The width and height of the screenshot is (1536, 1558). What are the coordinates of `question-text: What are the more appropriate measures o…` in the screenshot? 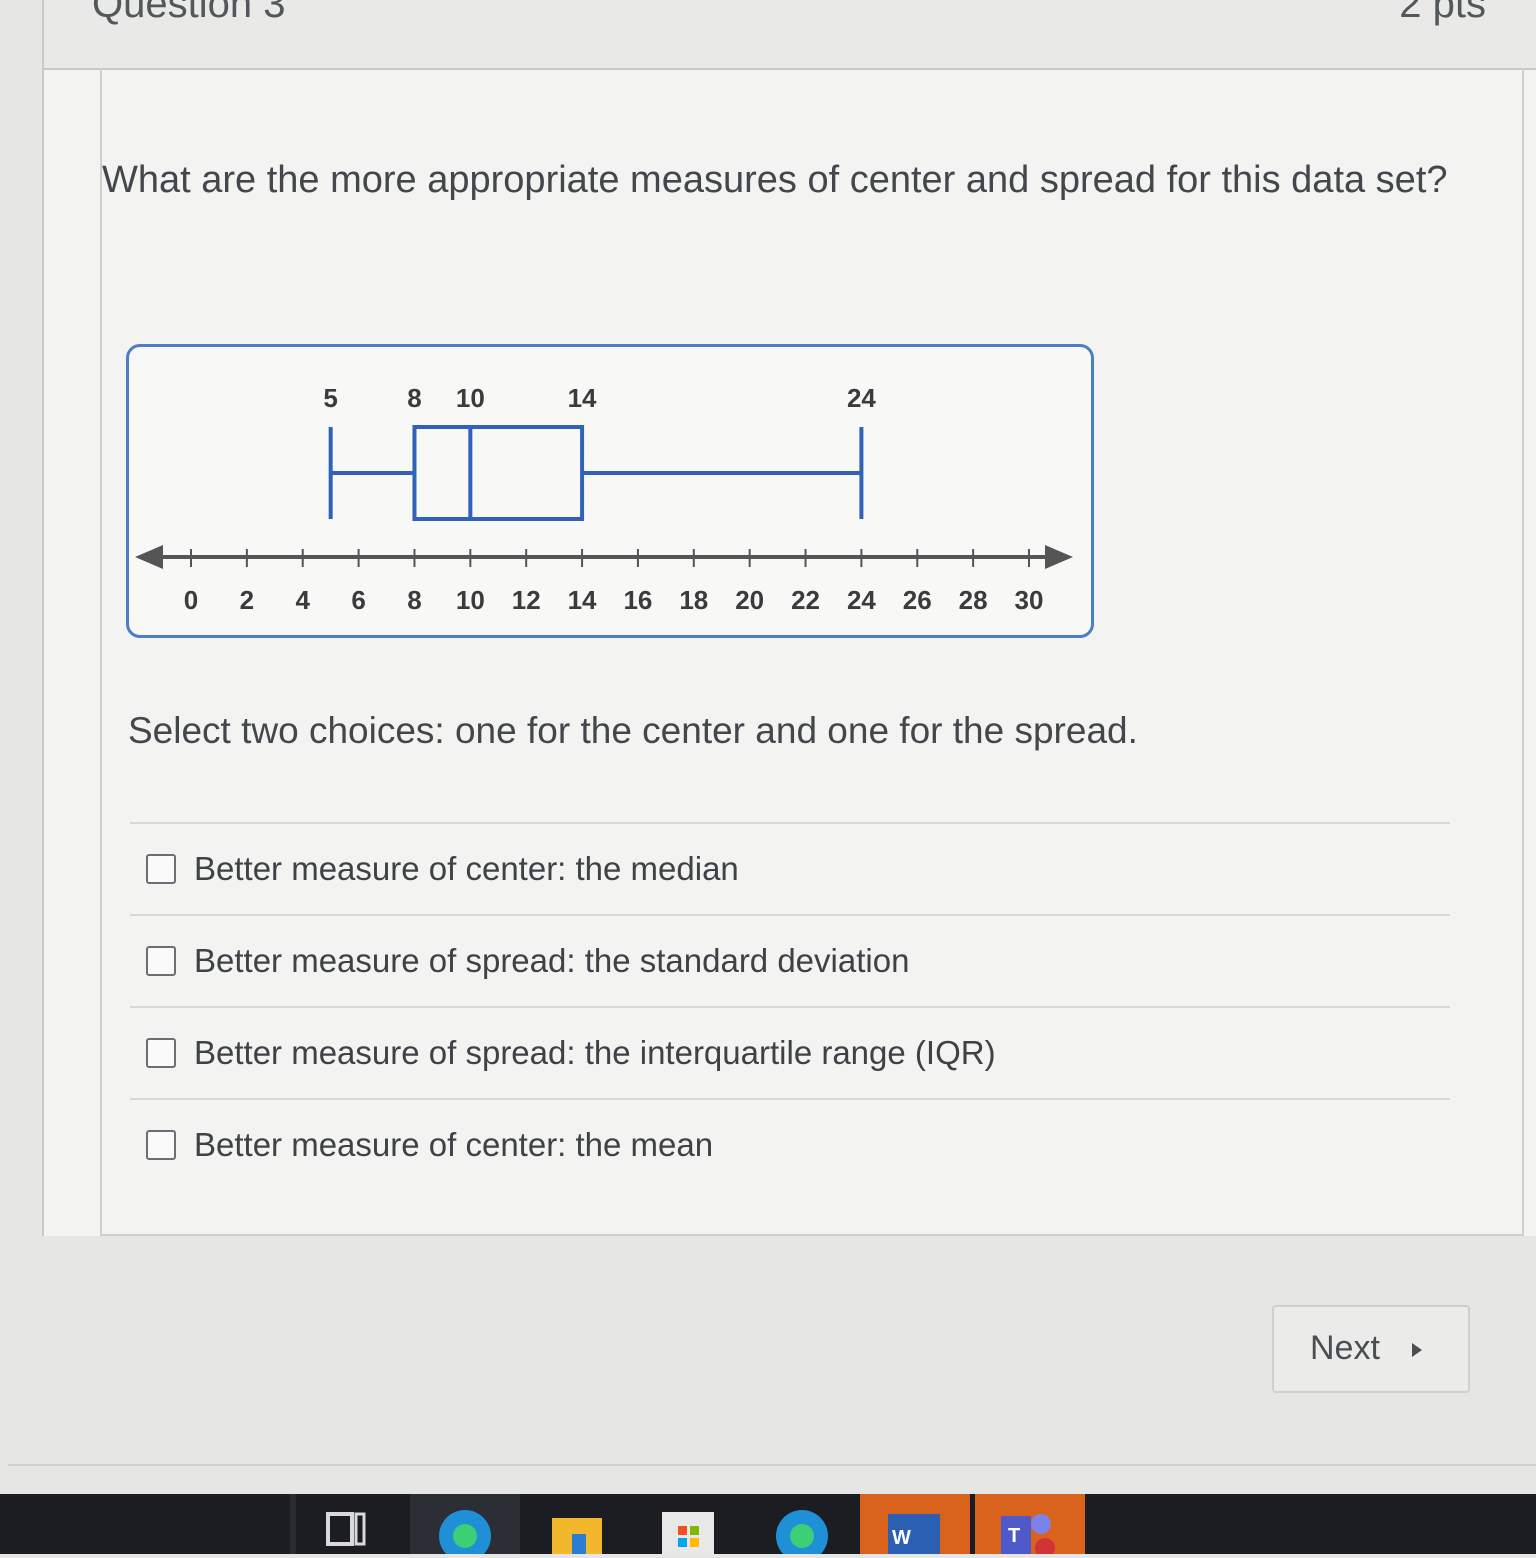 It's located at (775, 180).